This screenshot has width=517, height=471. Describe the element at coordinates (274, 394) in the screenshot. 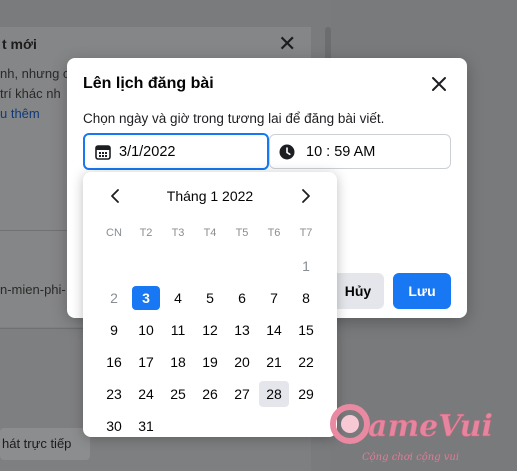

I see `calendar-day-28: 28` at that location.